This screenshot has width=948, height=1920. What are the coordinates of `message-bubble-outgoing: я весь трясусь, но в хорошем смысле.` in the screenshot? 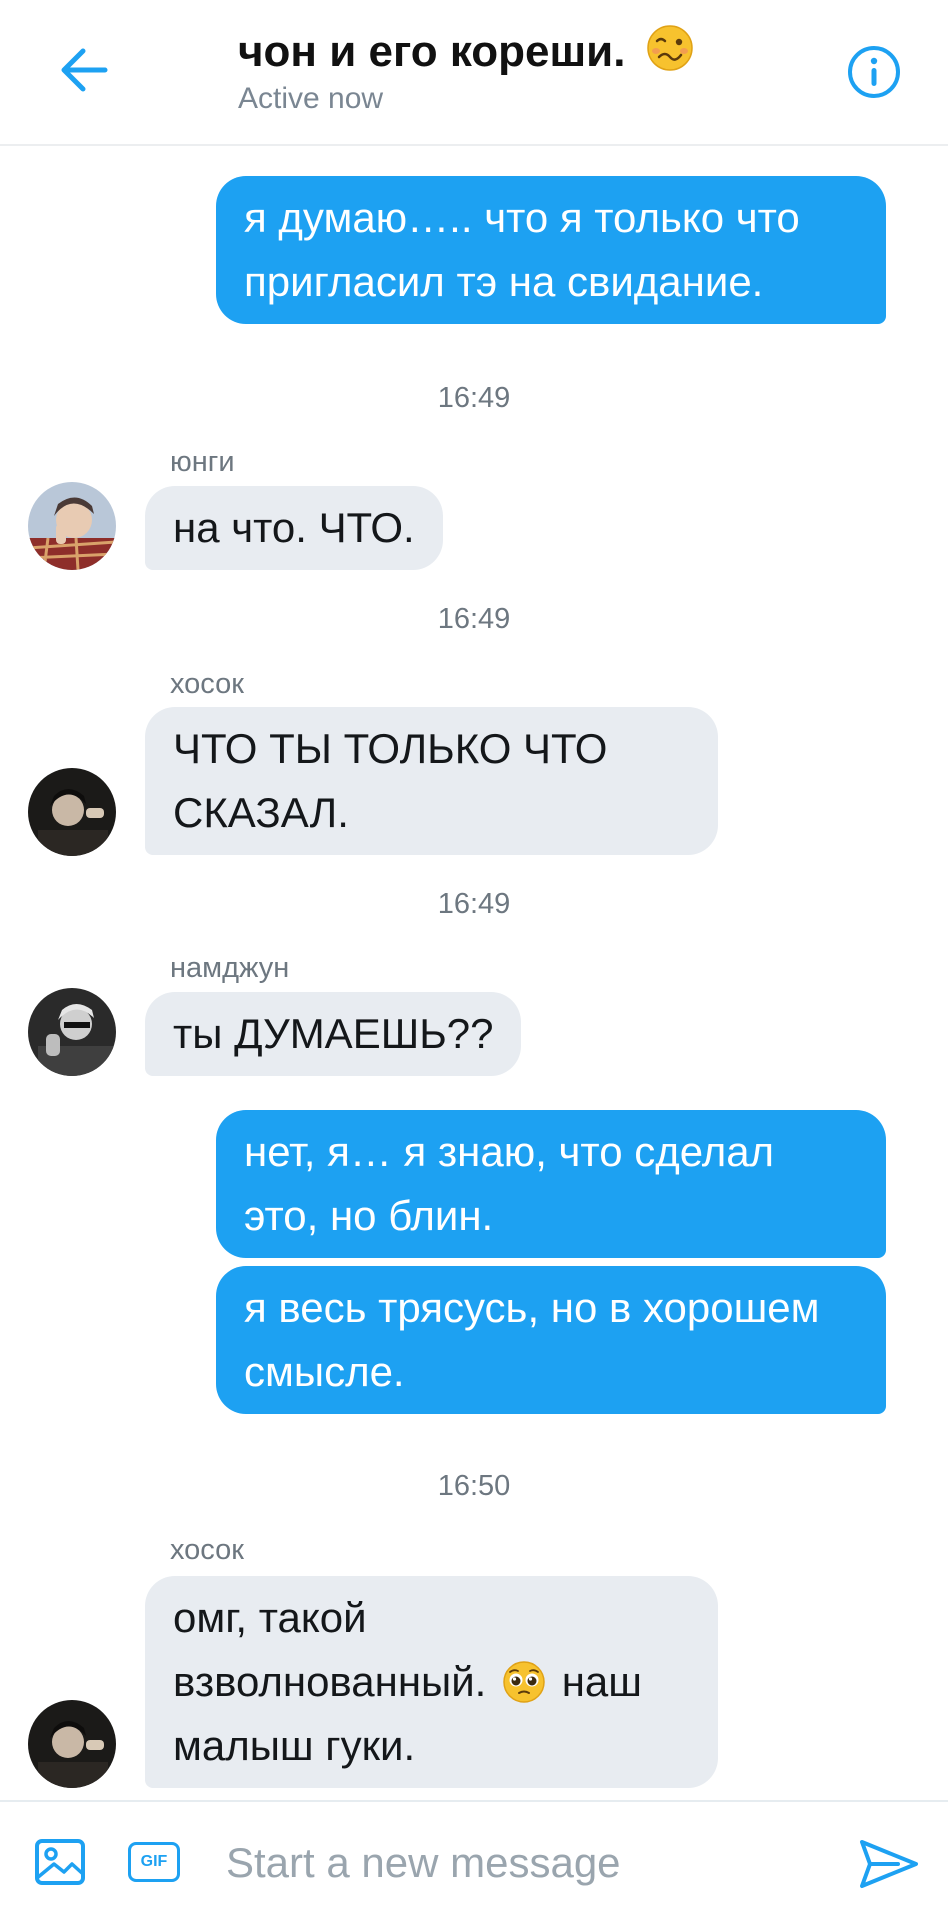 It's located at (551, 1340).